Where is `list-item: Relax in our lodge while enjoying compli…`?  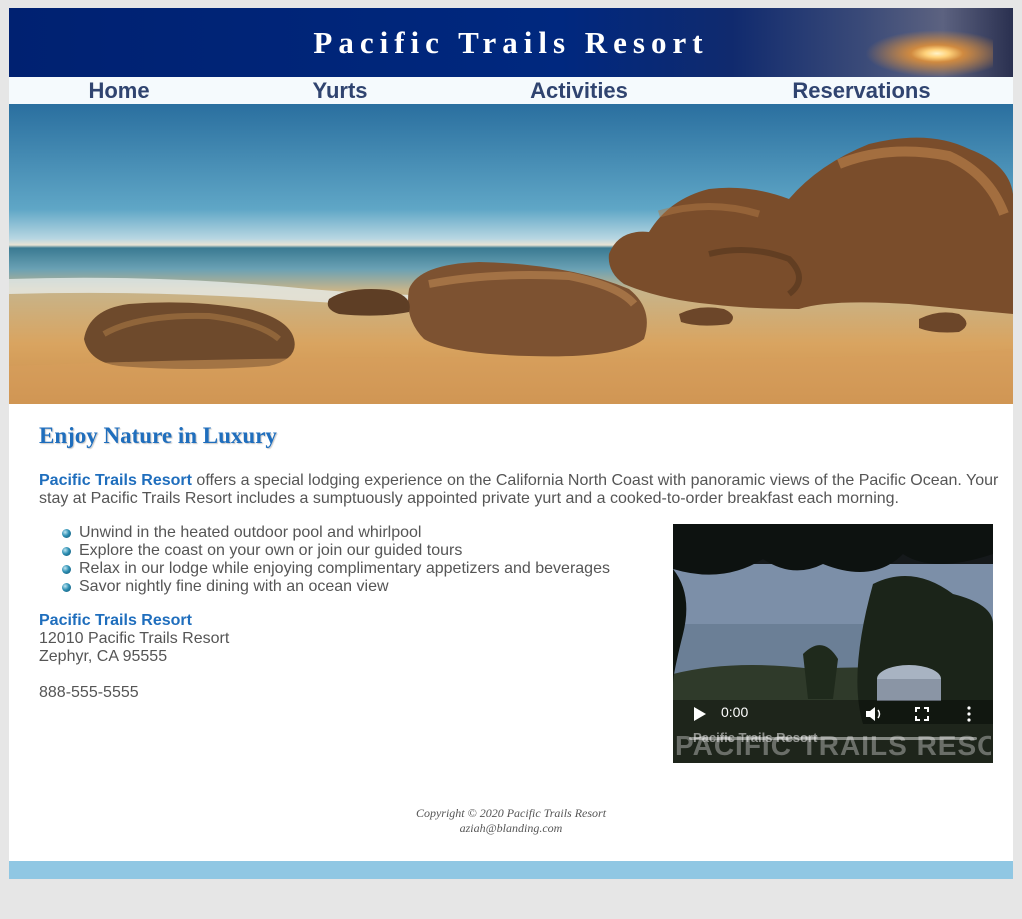 list-item: Relax in our lodge while enjoying compli… is located at coordinates (334, 569).